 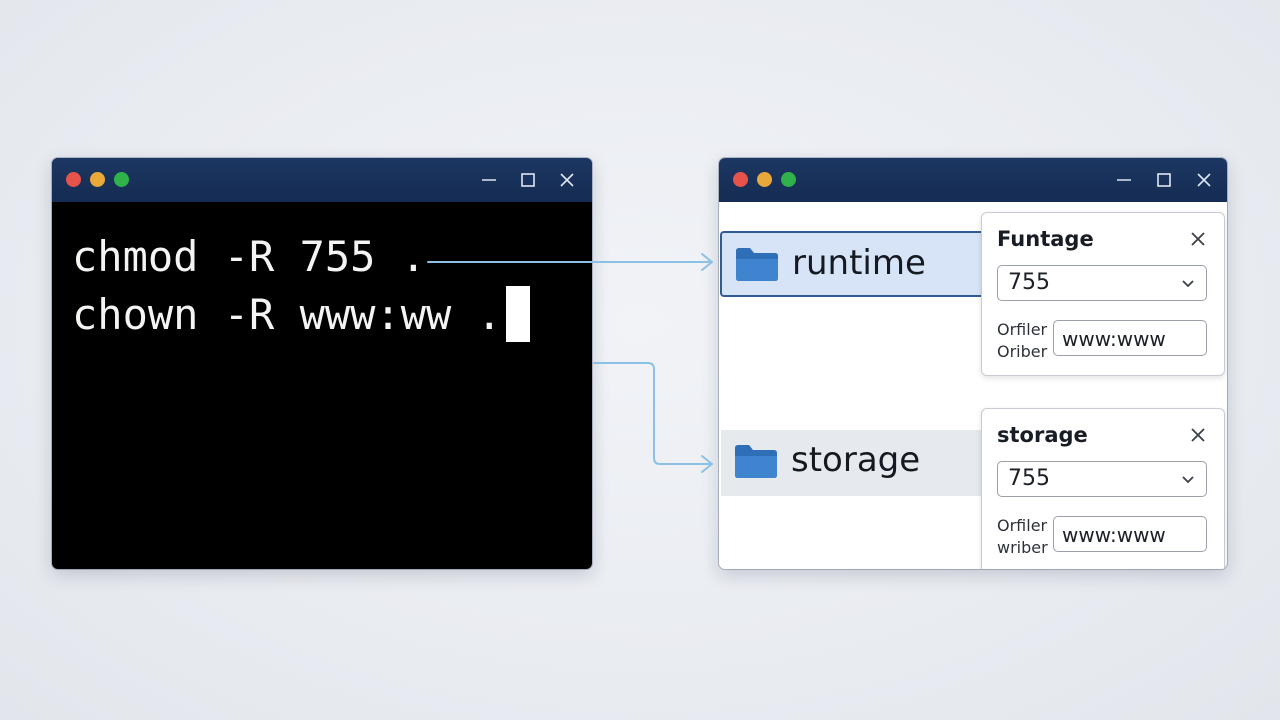 I want to click on owner-field-label-line-2: wriber, so click(x=1022, y=547).